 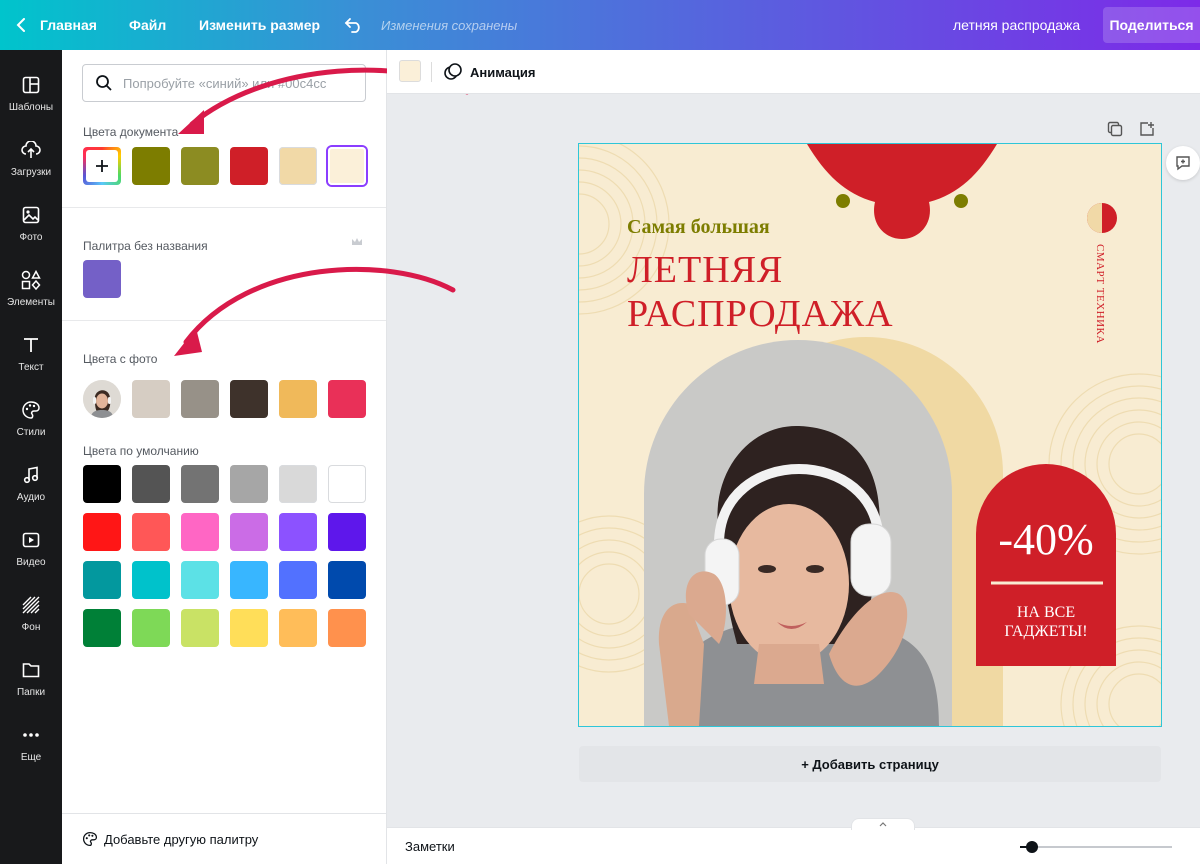 I want to click on undo-icon, so click(x=352, y=25).